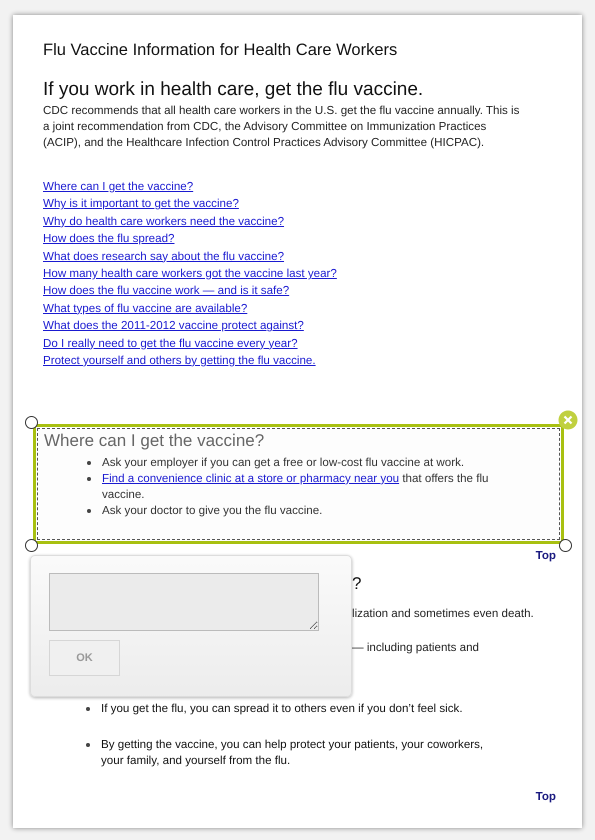 Image resolution: width=595 pixels, height=840 pixels. I want to click on body-text: lization and sometimes even death., so click(443, 613).